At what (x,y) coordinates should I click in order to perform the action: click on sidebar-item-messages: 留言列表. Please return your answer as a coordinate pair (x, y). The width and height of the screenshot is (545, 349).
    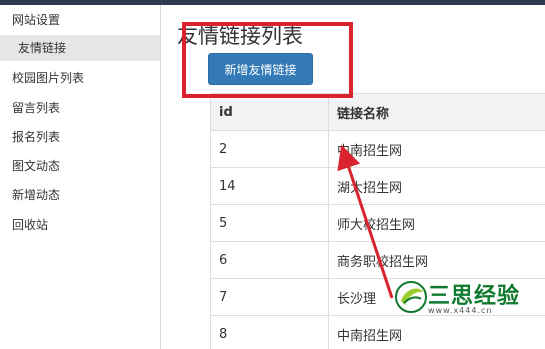
    Looking at the image, I should click on (80, 108).